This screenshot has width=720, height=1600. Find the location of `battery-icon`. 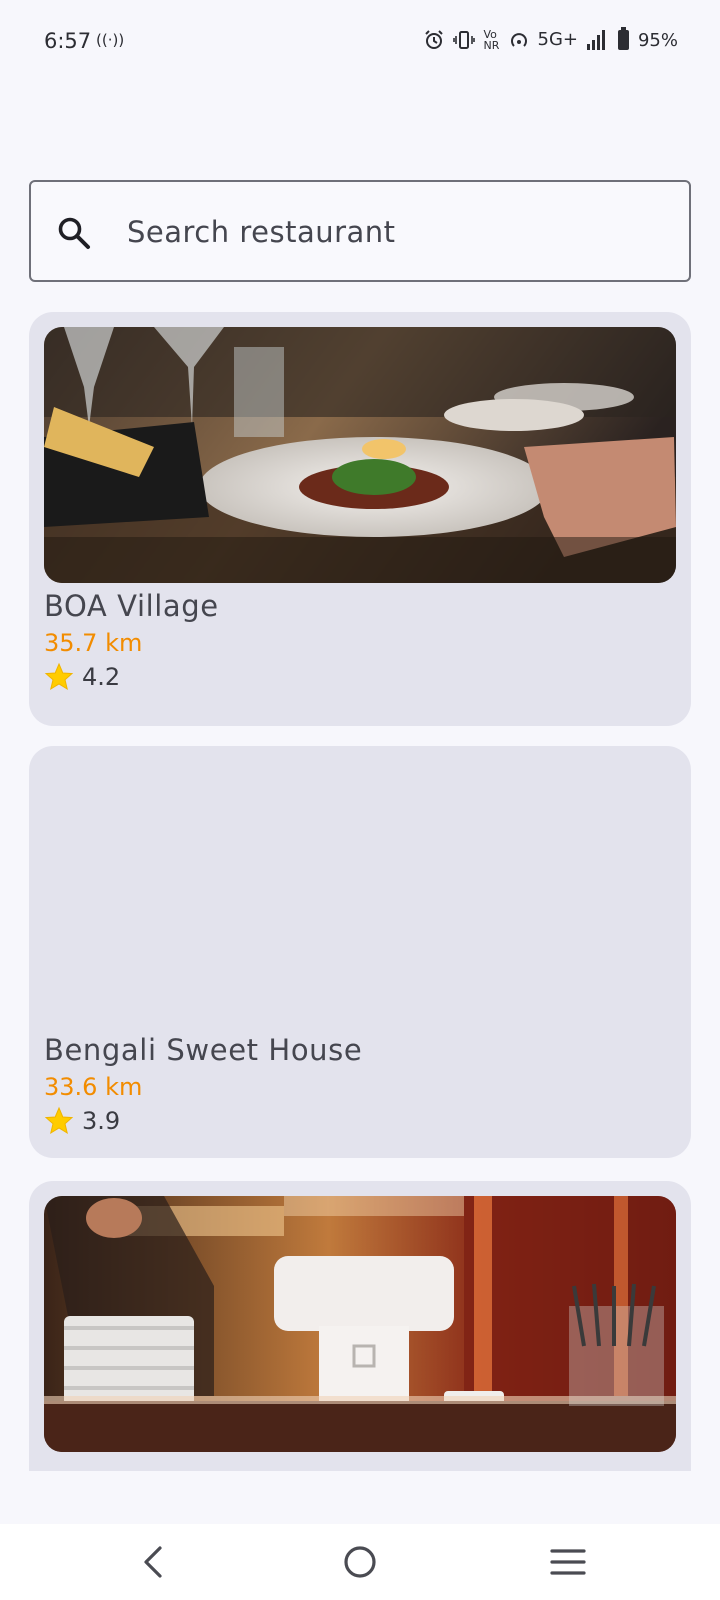

battery-icon is located at coordinates (623, 38).